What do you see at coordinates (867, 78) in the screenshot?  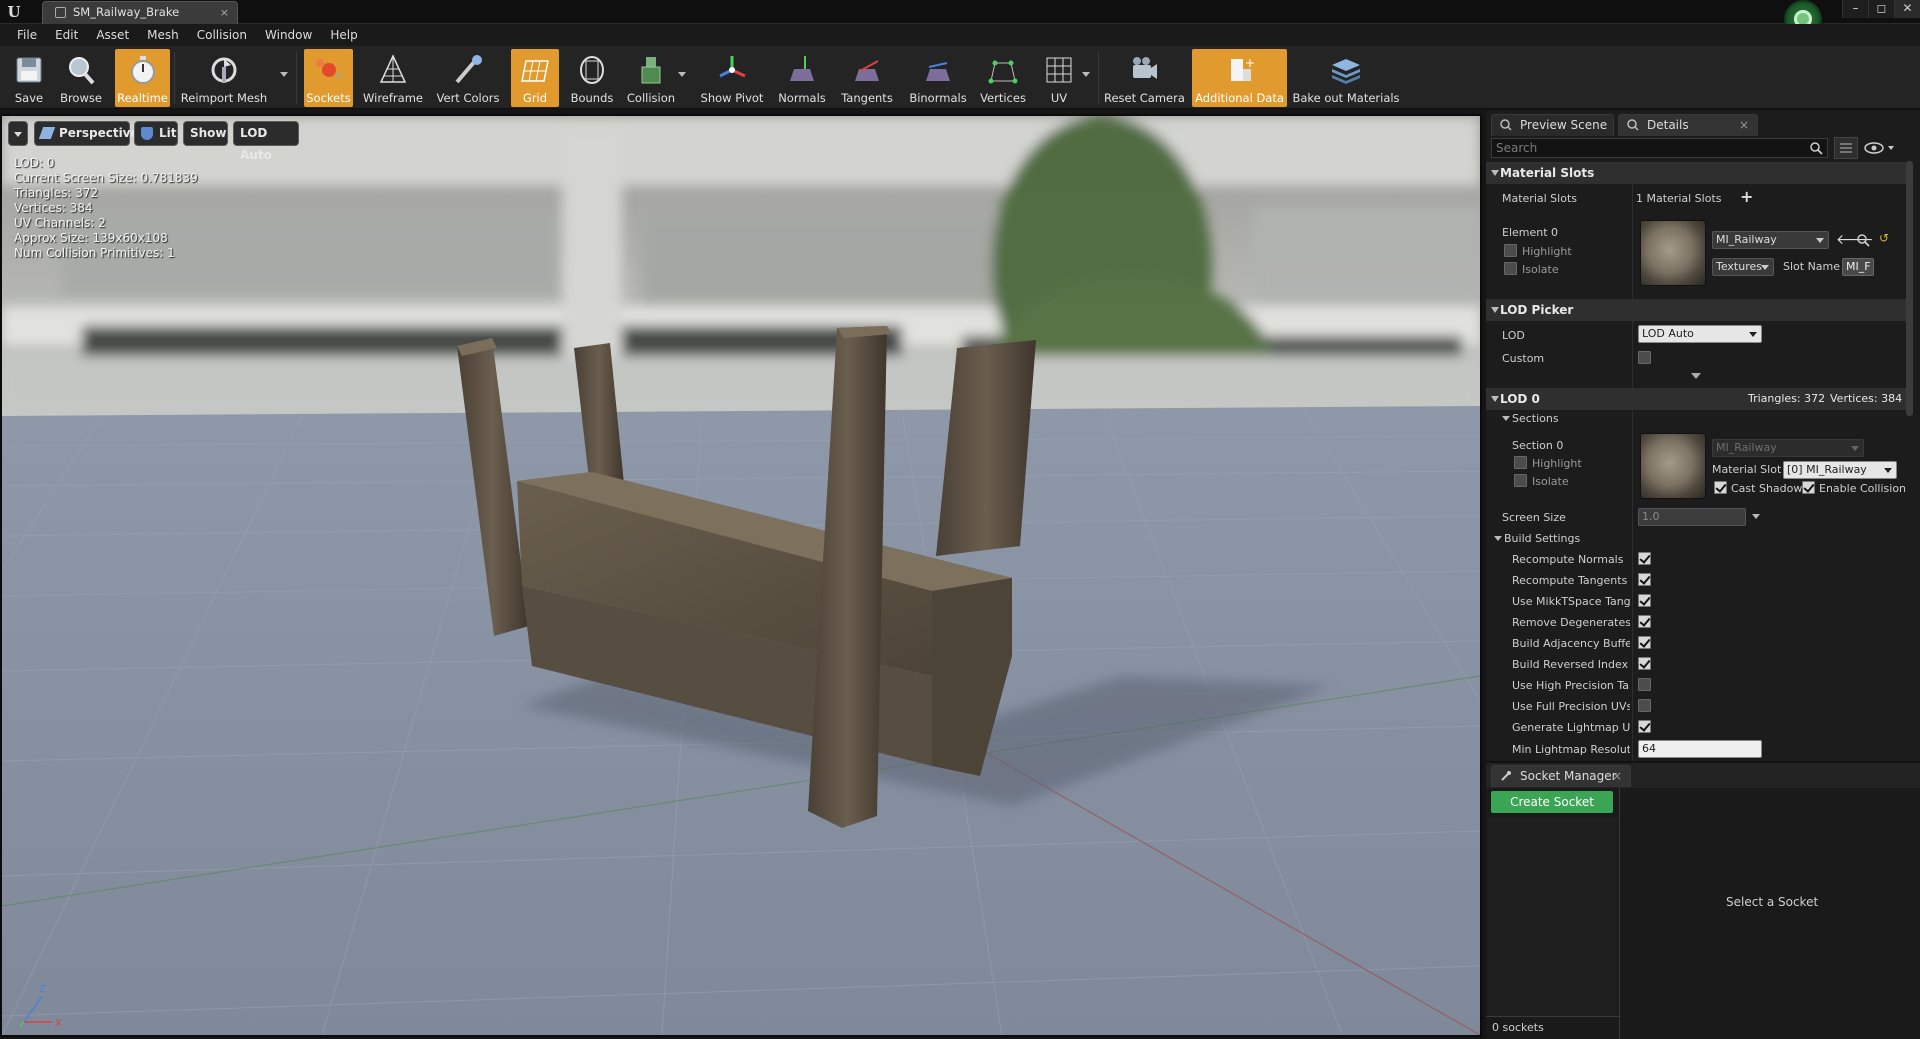 I see `tangents-button: Tangents` at bounding box center [867, 78].